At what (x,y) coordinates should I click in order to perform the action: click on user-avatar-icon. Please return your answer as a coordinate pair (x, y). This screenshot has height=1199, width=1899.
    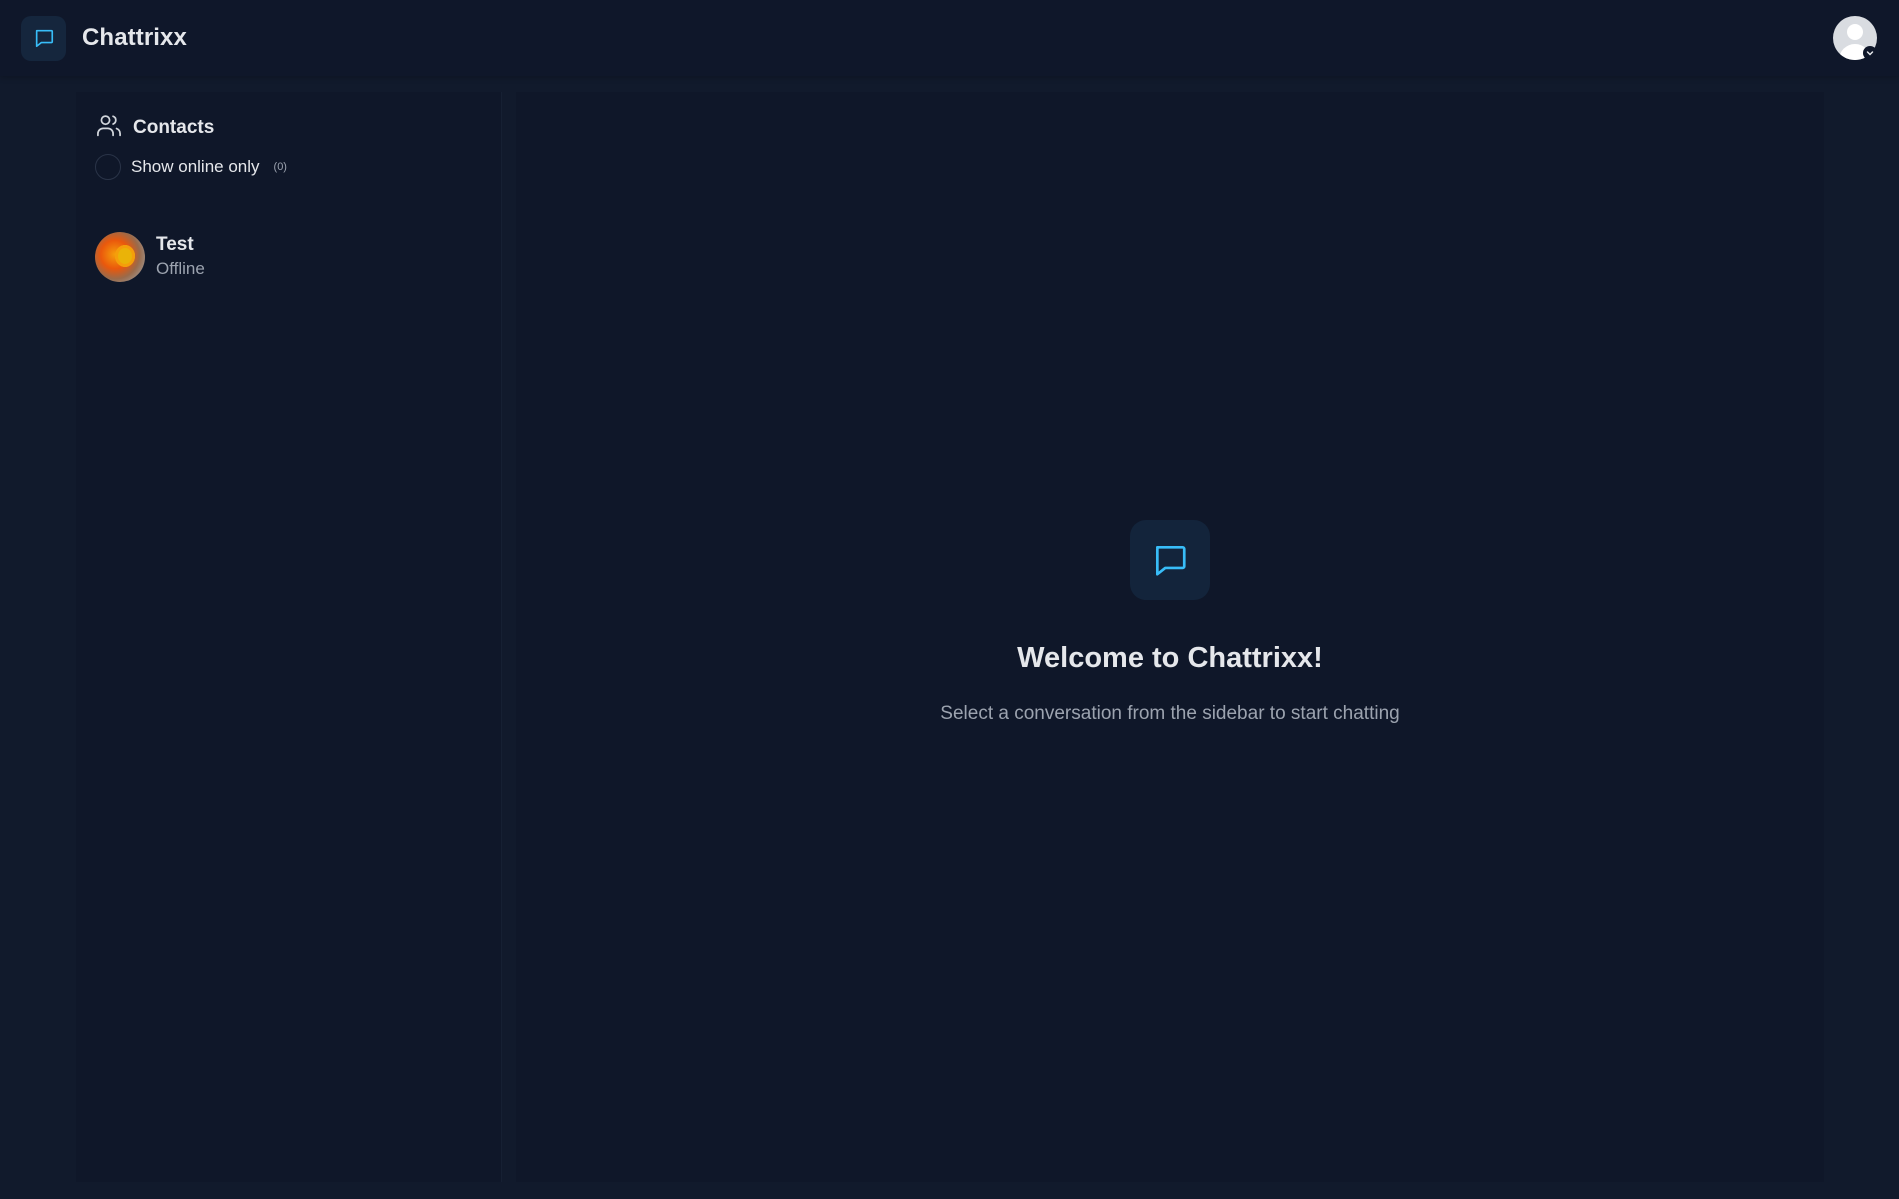
    Looking at the image, I should click on (1855, 32).